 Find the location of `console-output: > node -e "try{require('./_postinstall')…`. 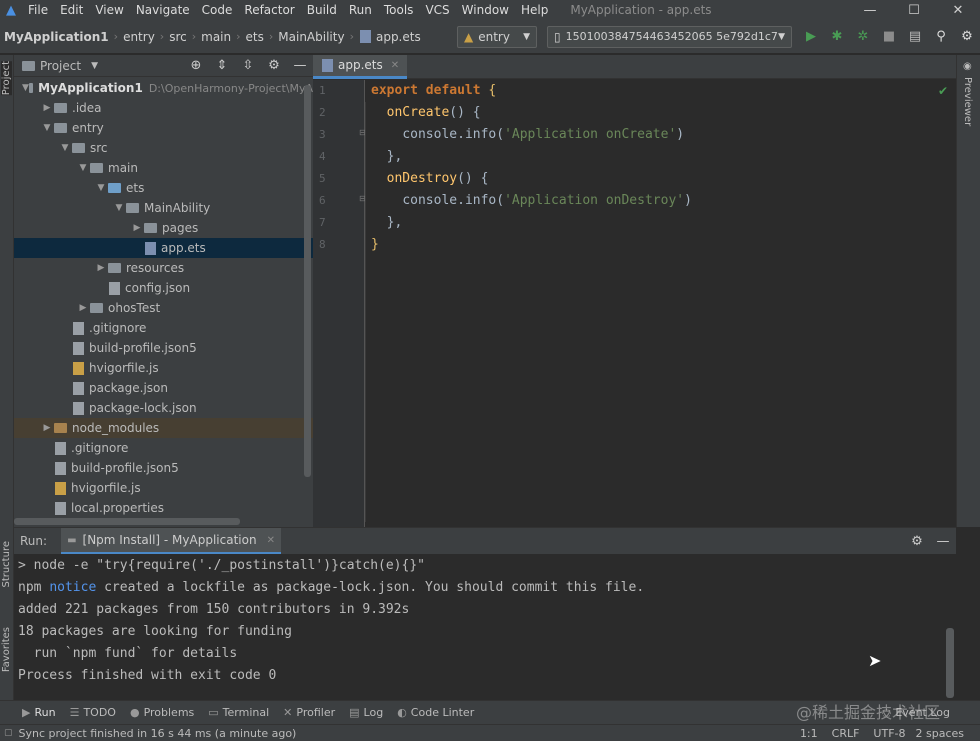

console-output: > node -e "try{require('./_postinstall')… is located at coordinates (331, 621).